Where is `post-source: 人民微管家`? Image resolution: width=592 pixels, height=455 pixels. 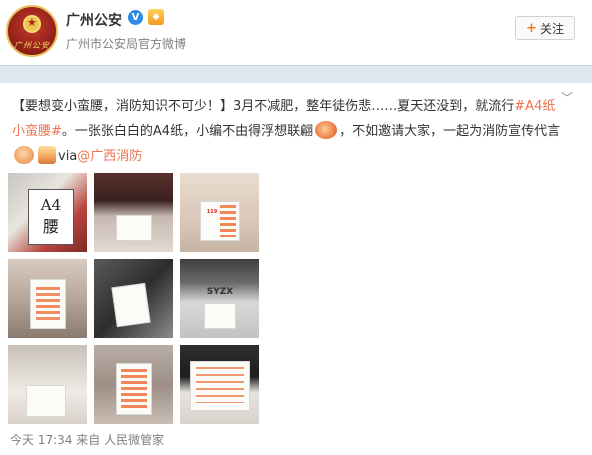
post-source: 人民微管家 is located at coordinates (134, 440).